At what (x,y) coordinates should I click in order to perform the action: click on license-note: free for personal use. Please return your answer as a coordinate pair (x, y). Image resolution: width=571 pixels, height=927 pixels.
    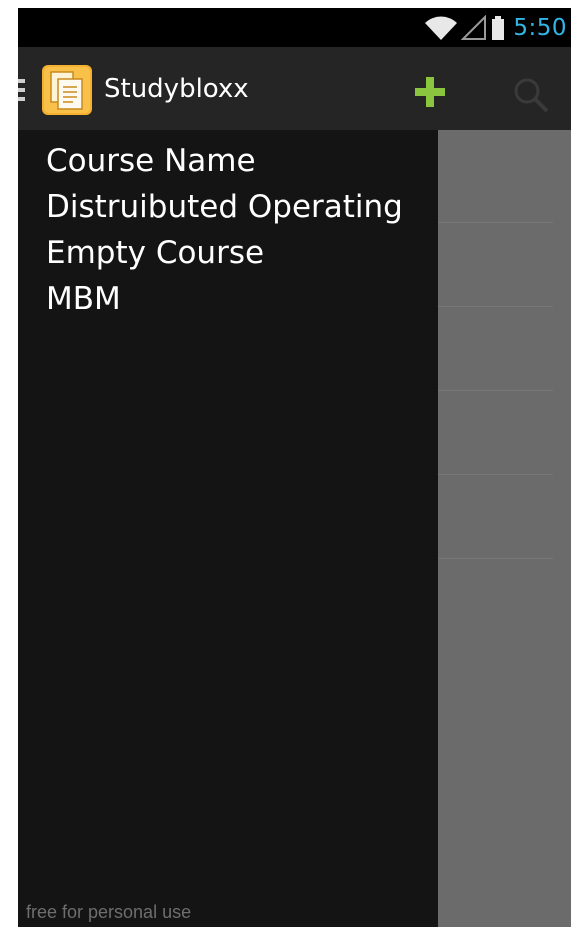
    Looking at the image, I should click on (109, 912).